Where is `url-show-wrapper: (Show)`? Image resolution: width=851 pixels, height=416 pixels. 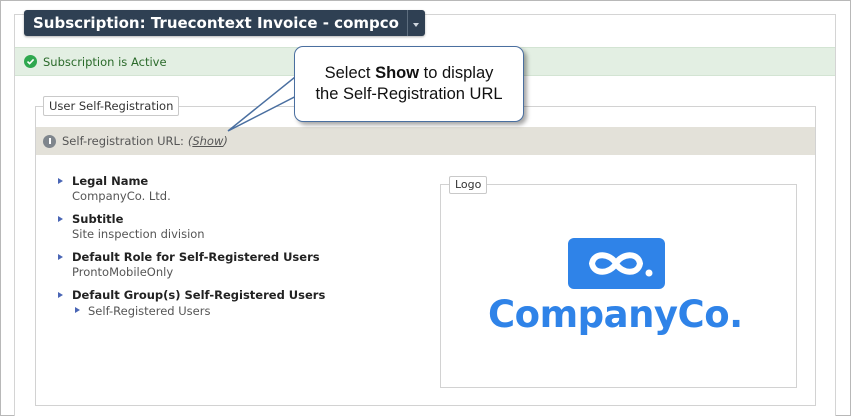
url-show-wrapper: (Show) is located at coordinates (208, 141).